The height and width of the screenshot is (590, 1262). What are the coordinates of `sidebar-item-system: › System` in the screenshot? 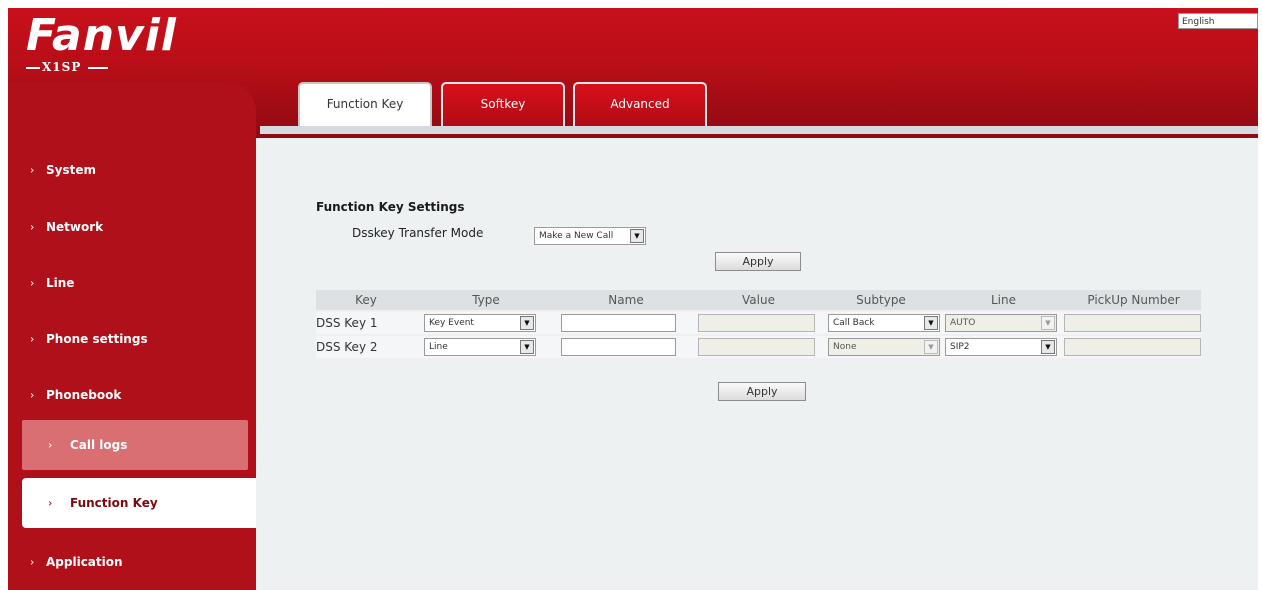 It's located at (132, 170).